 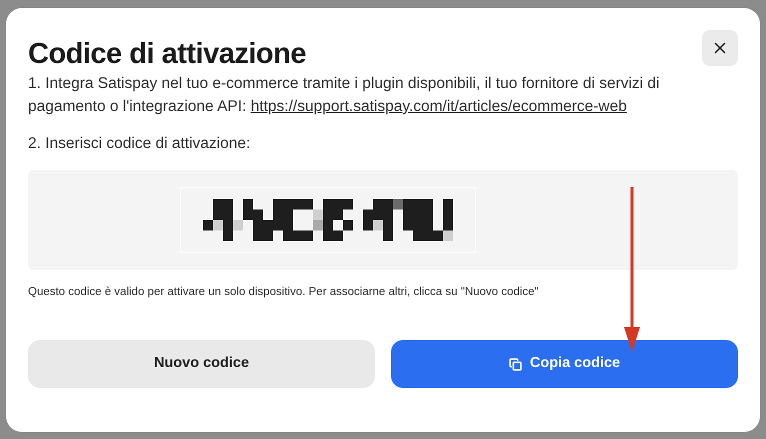 What do you see at coordinates (284, 292) in the screenshot?
I see `note-text: Questo codice è valido per attivare un solo dispositivo. Per associarne altri, clicca su "Nuovo codice"` at bounding box center [284, 292].